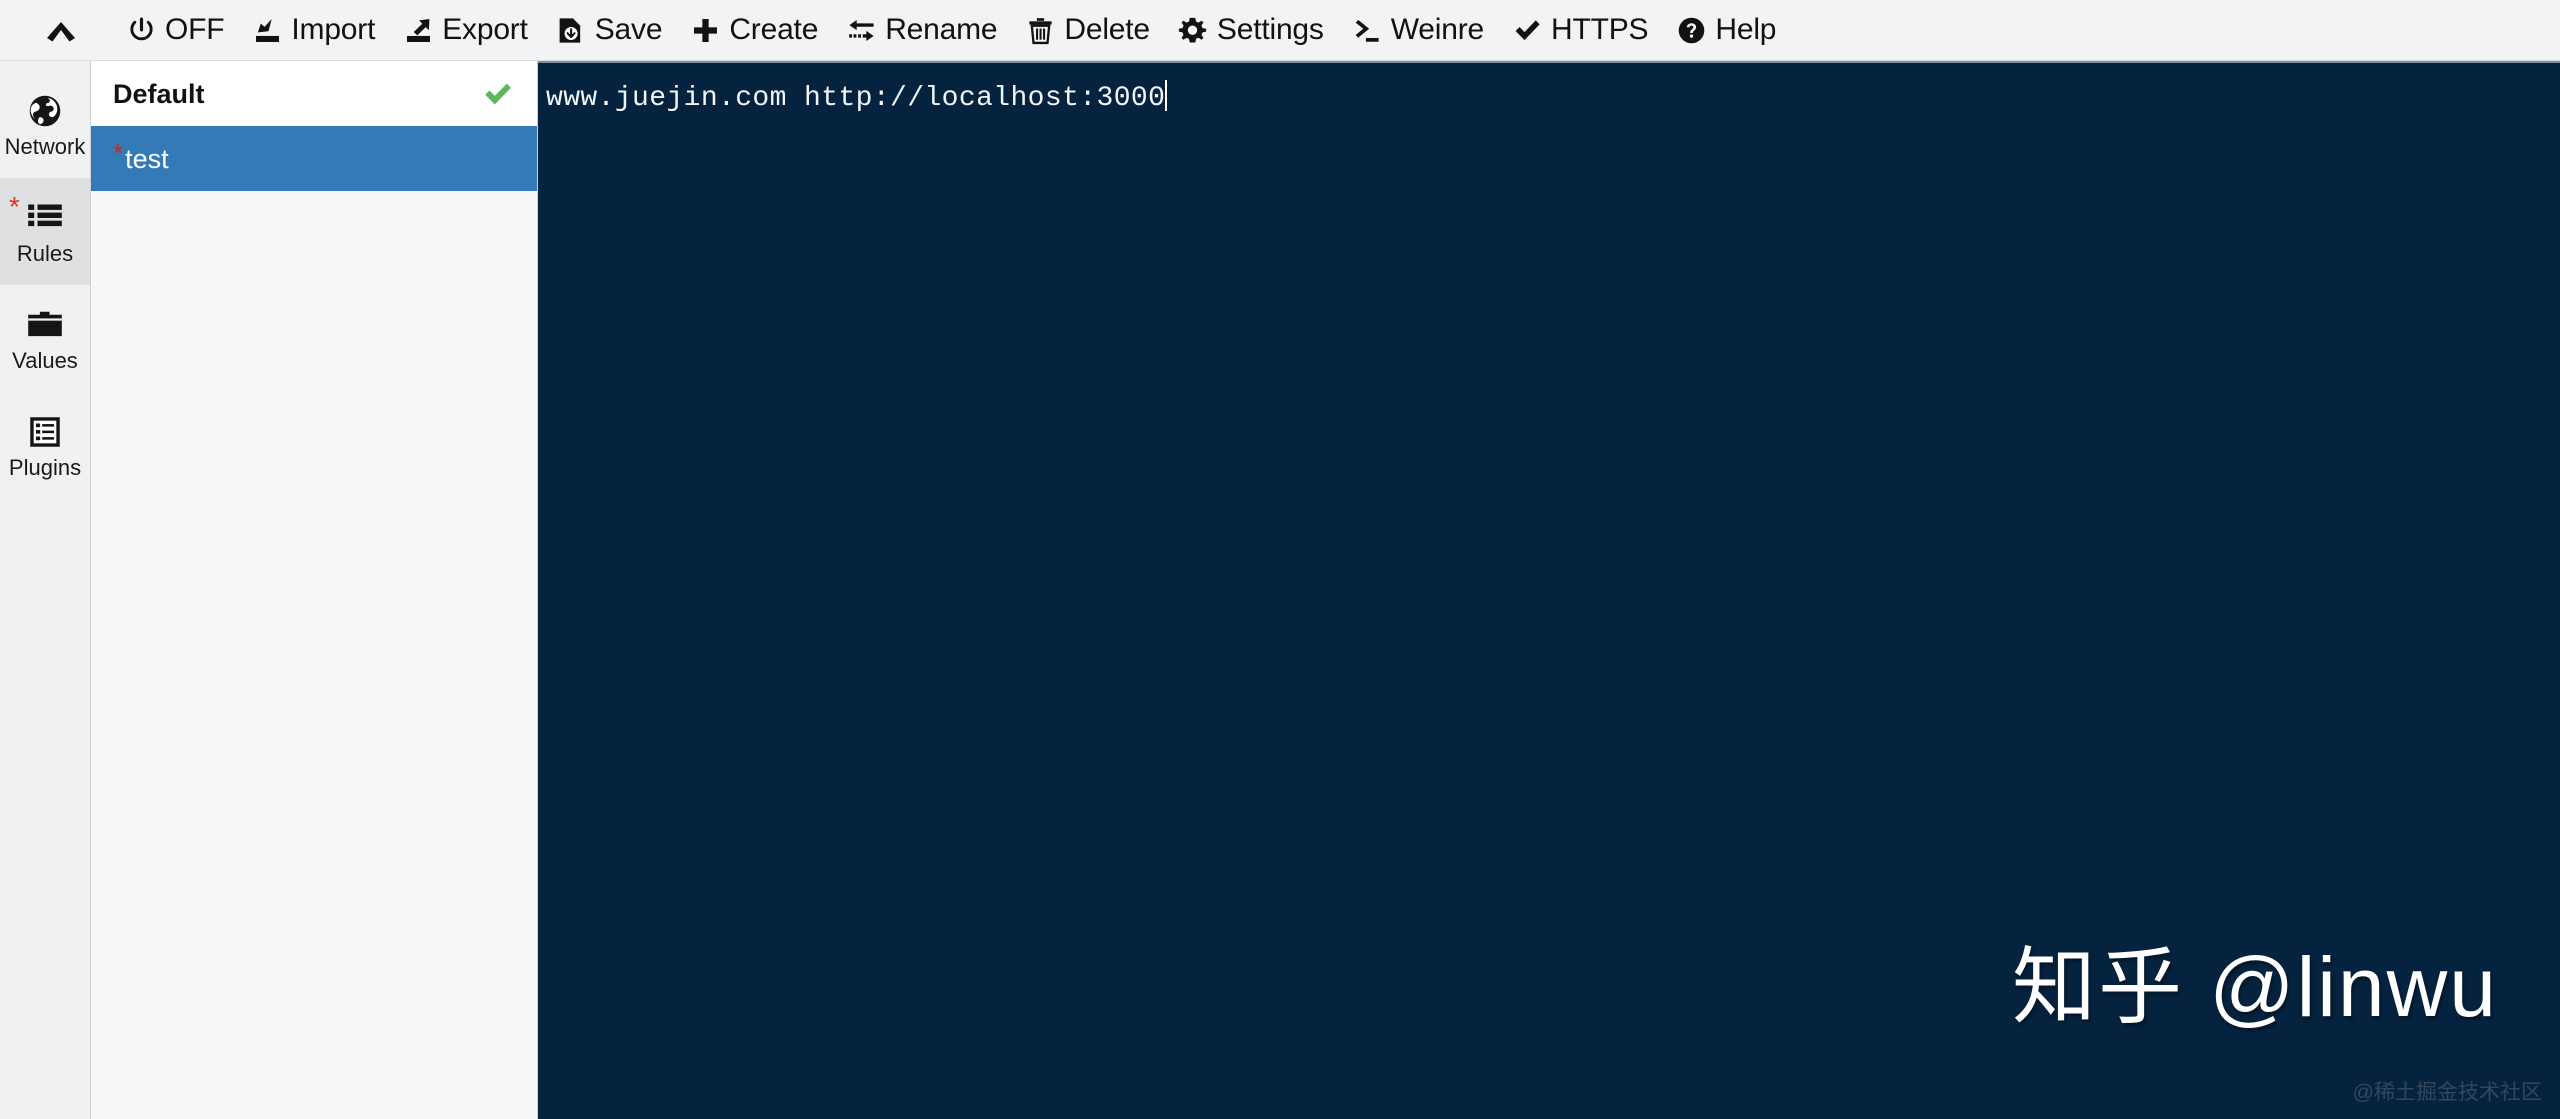  Describe the element at coordinates (45, 360) in the screenshot. I see `sidebar-label-values: Values` at that location.